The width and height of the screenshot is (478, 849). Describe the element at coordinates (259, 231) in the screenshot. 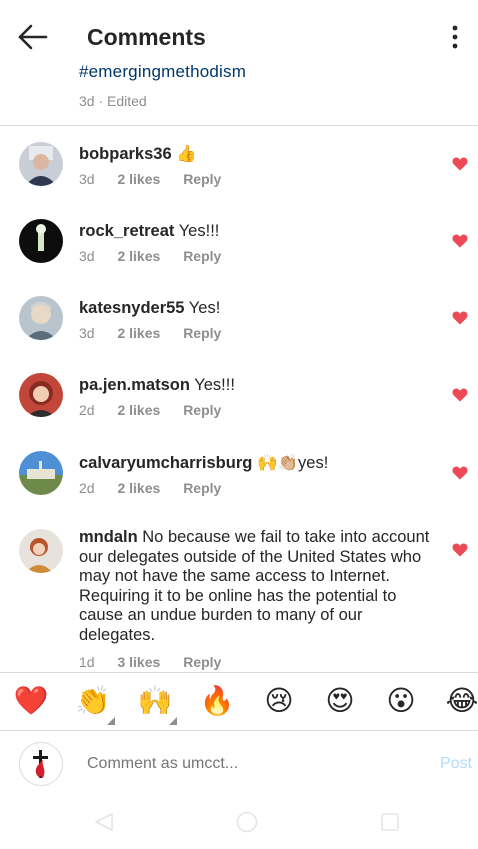

I see `comment-body: rock_retreat Yes!!!` at that location.